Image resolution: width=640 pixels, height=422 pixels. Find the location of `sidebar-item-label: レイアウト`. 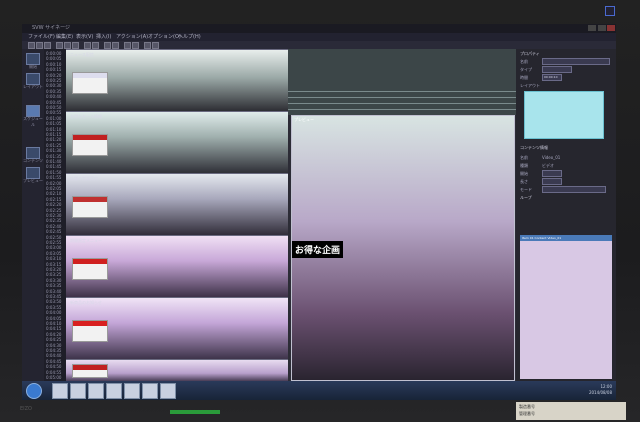

sidebar-item-label: レイアウト is located at coordinates (33, 86).